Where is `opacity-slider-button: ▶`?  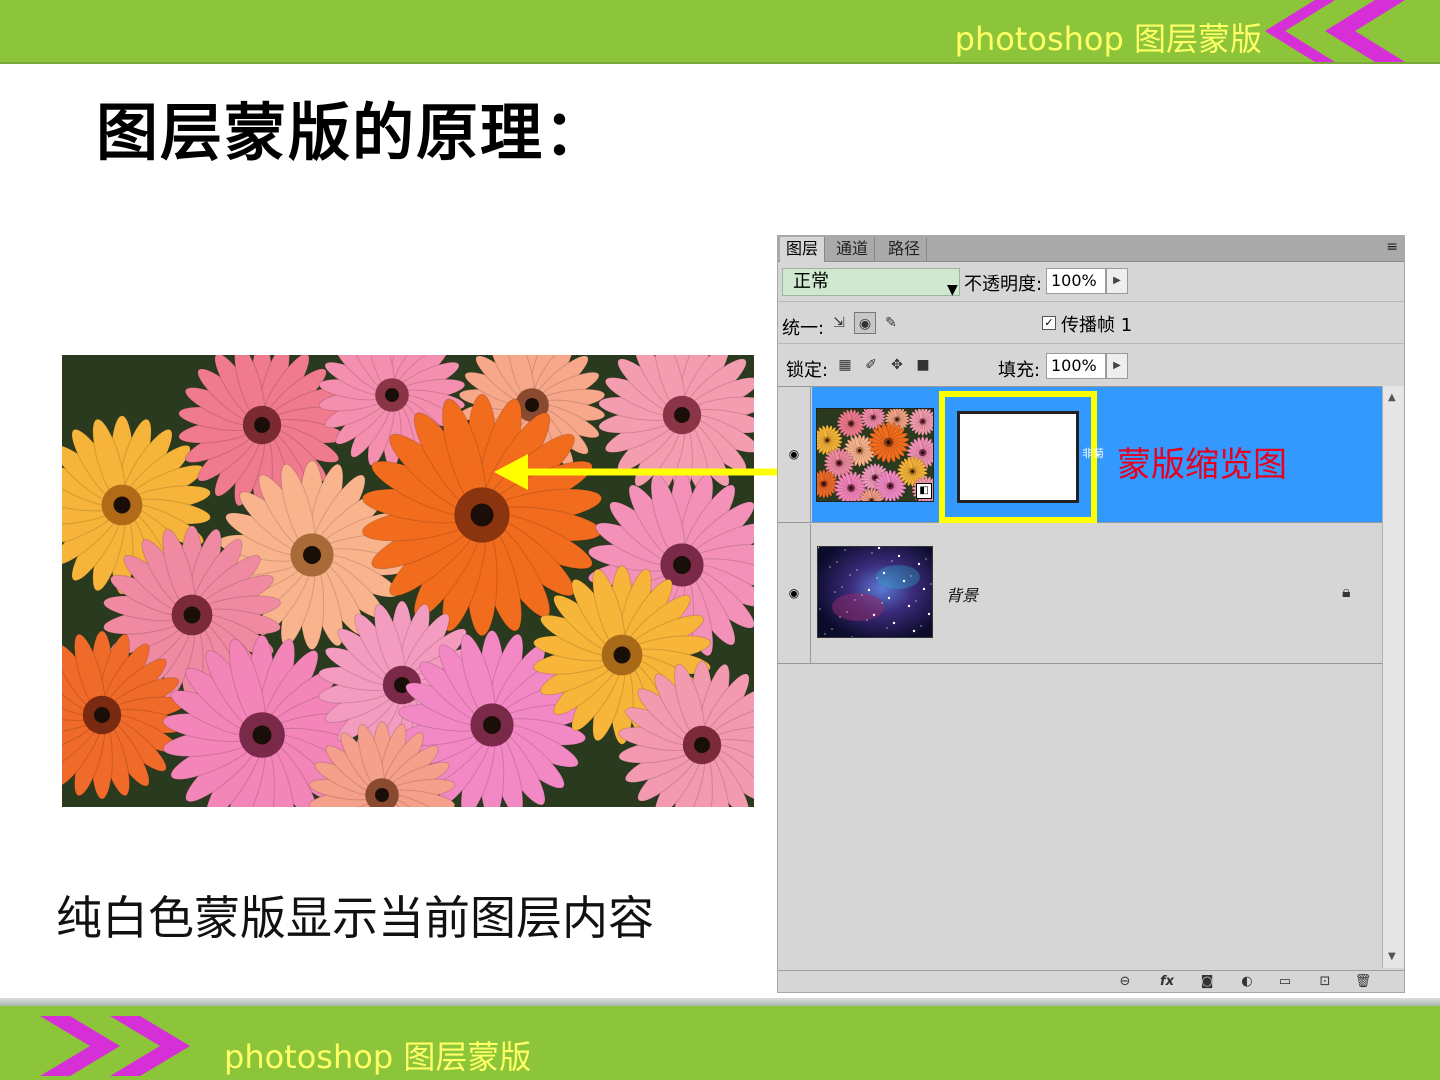
opacity-slider-button: ▶ is located at coordinates (1117, 281).